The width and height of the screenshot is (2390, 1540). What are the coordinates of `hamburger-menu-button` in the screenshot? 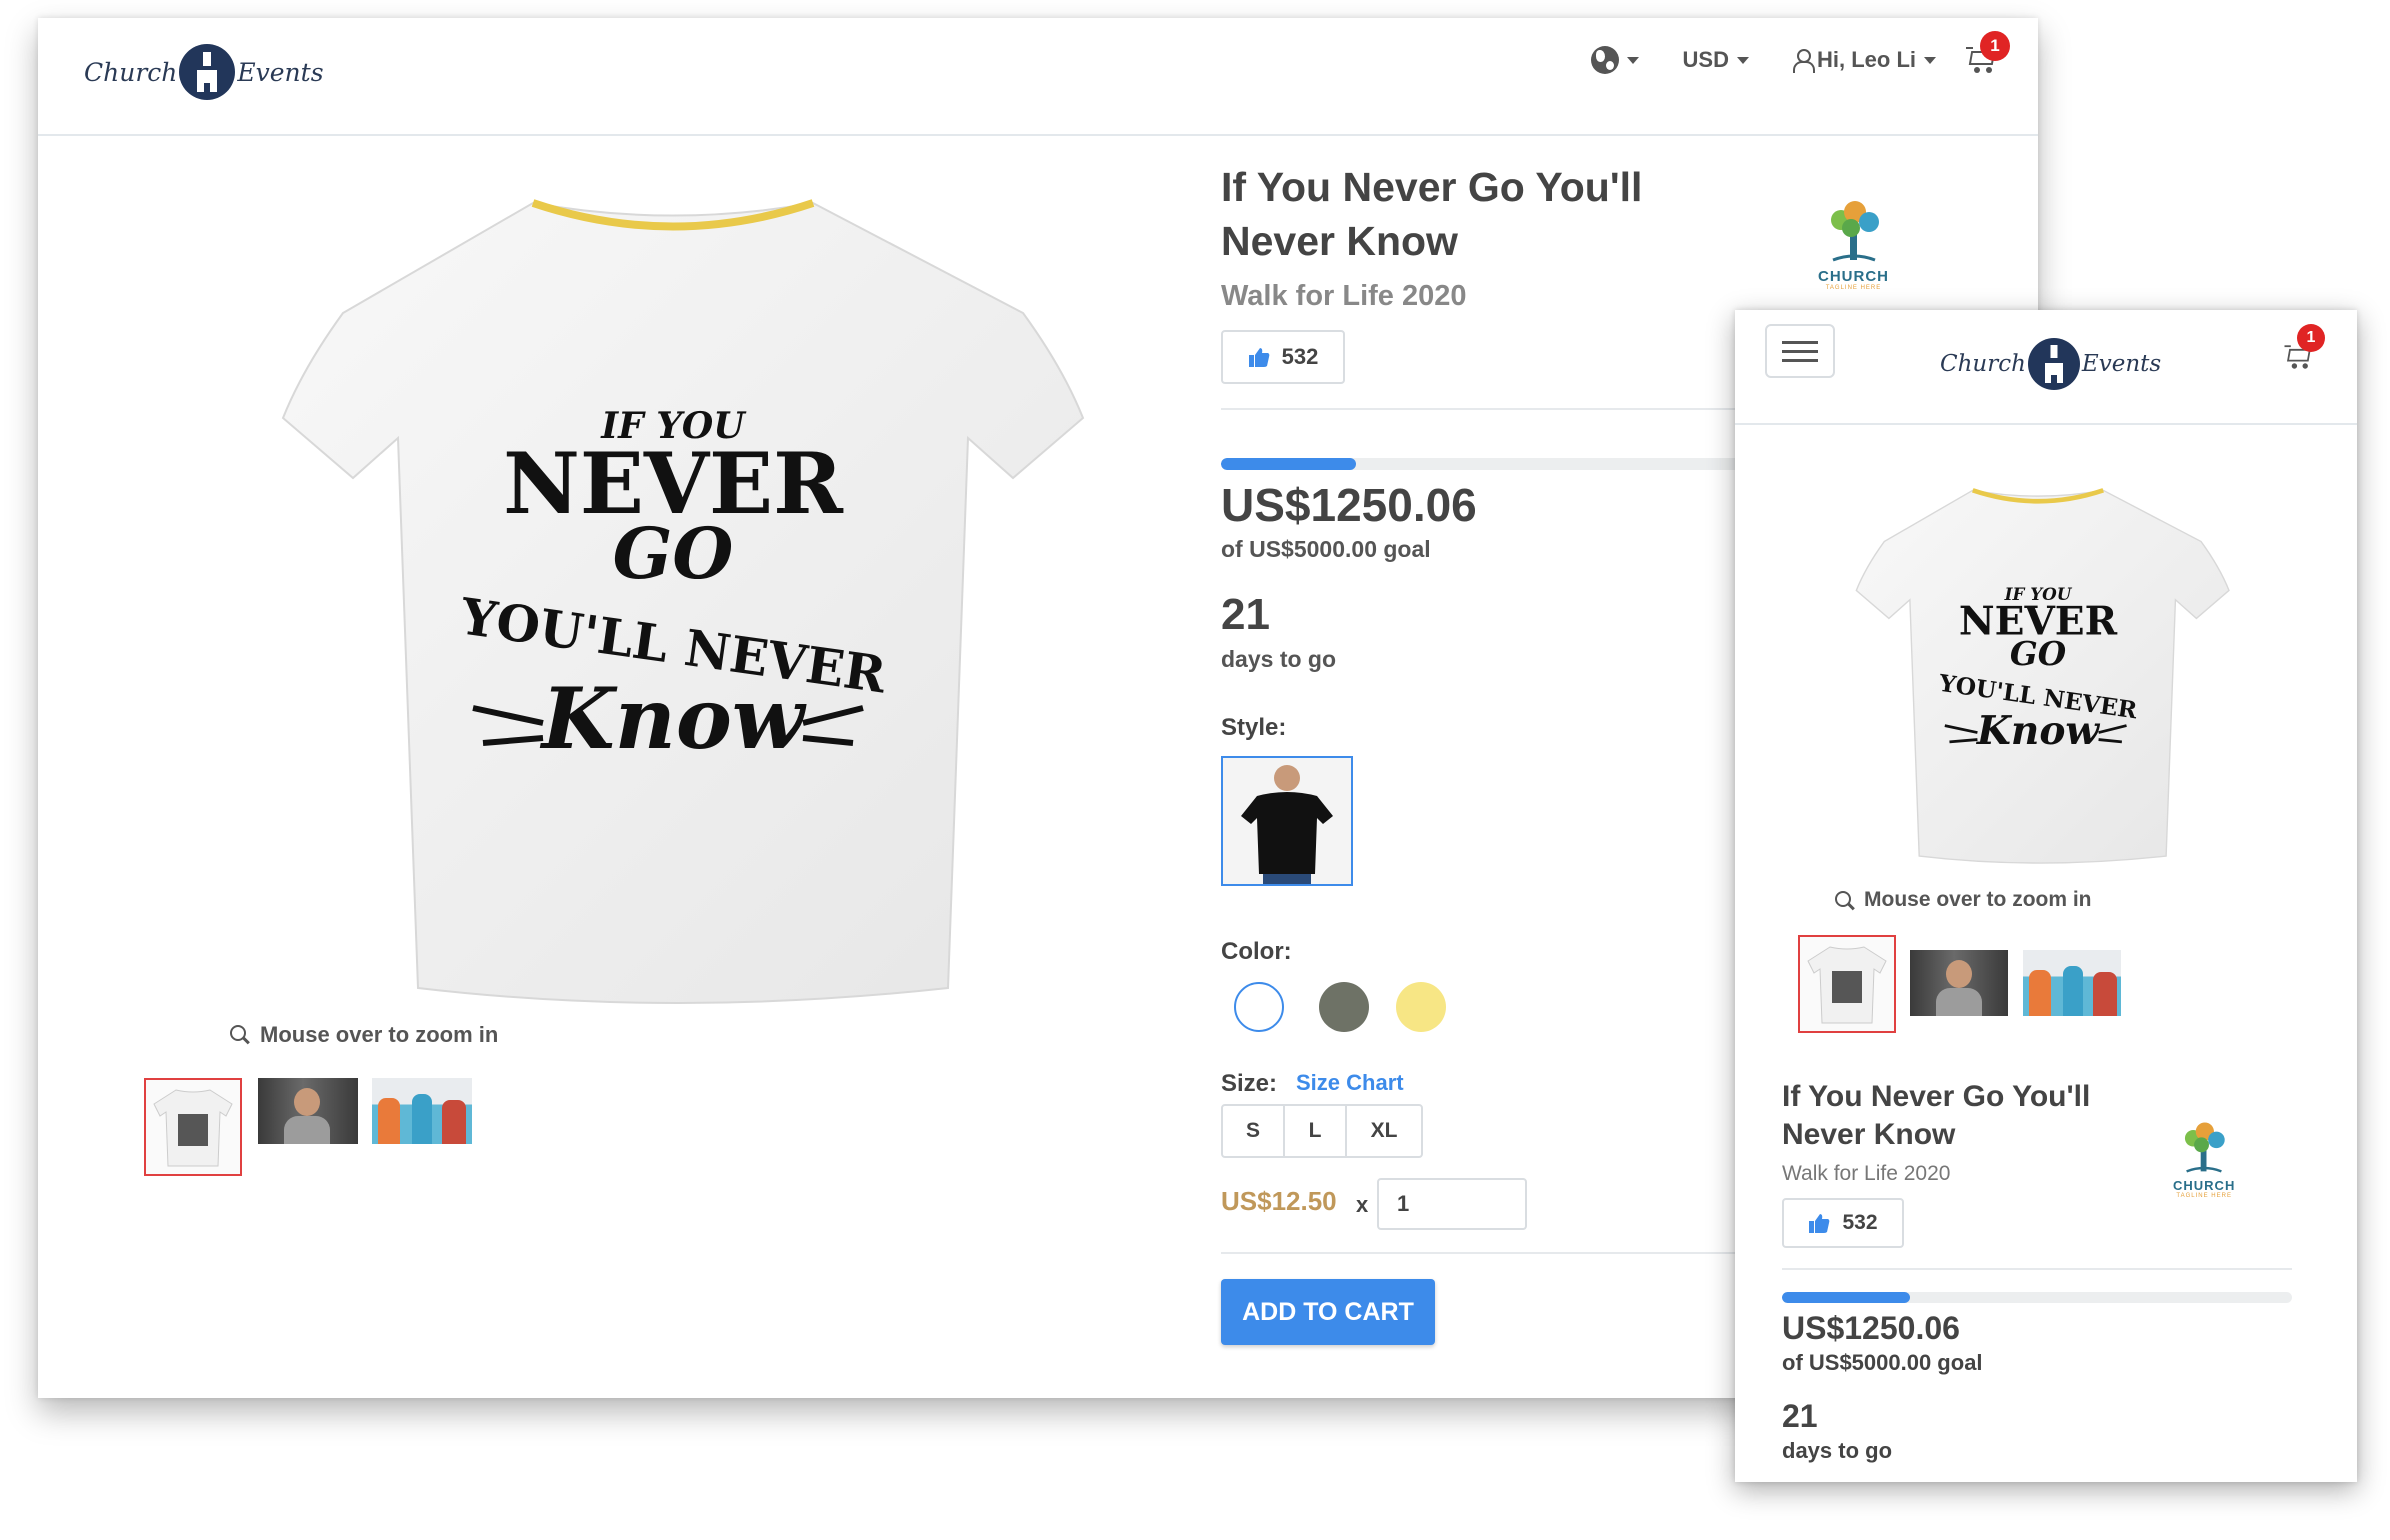 It's located at (1800, 351).